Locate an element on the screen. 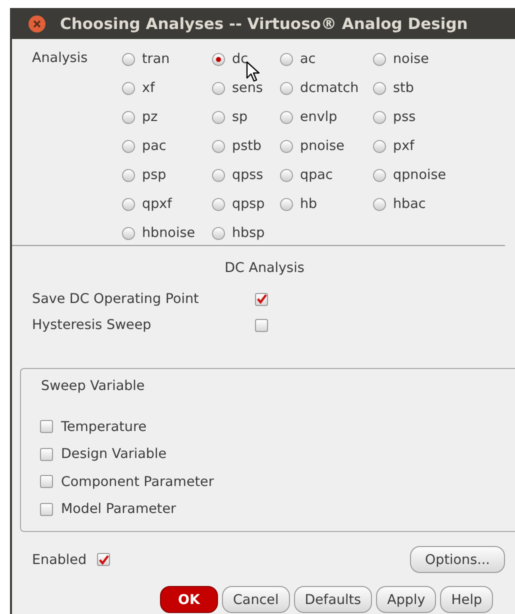  radio-label: pxf is located at coordinates (403, 146).